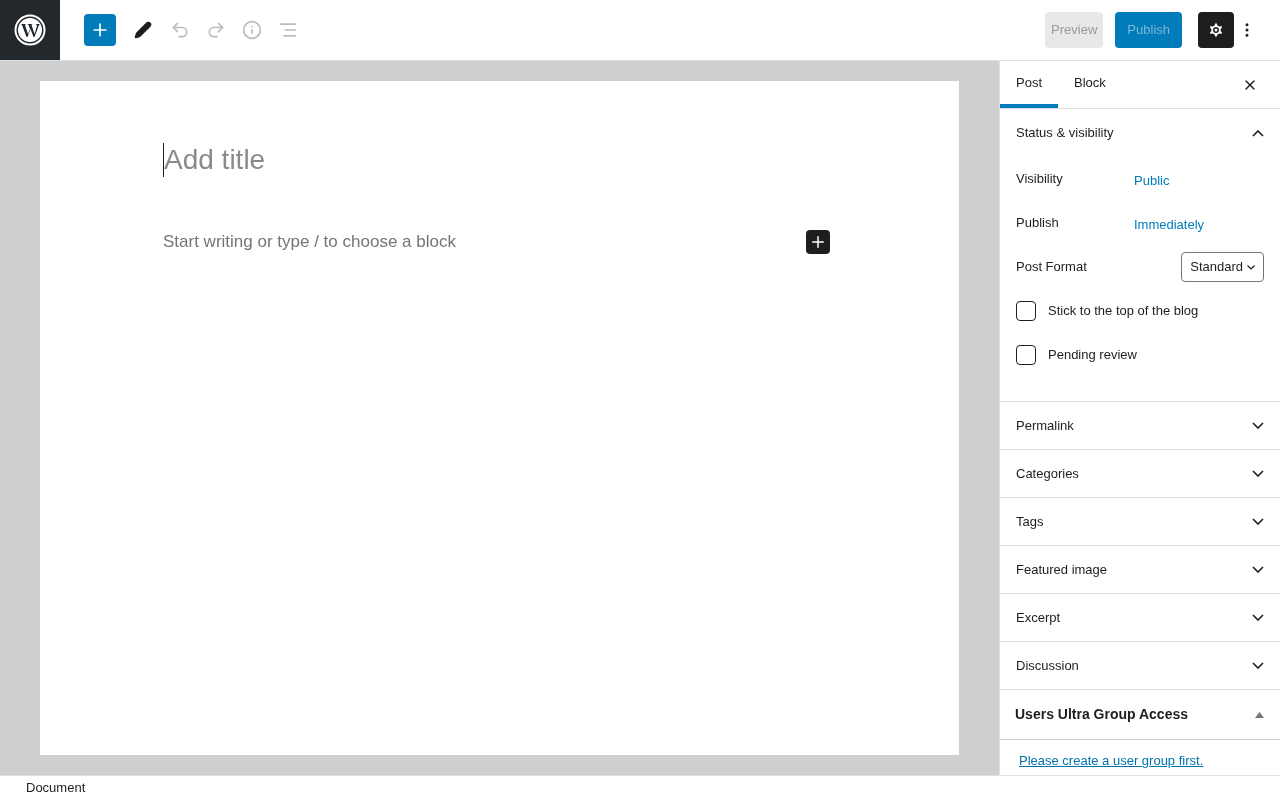  What do you see at coordinates (1222, 267) in the screenshot?
I see `post-format-select: Standard` at bounding box center [1222, 267].